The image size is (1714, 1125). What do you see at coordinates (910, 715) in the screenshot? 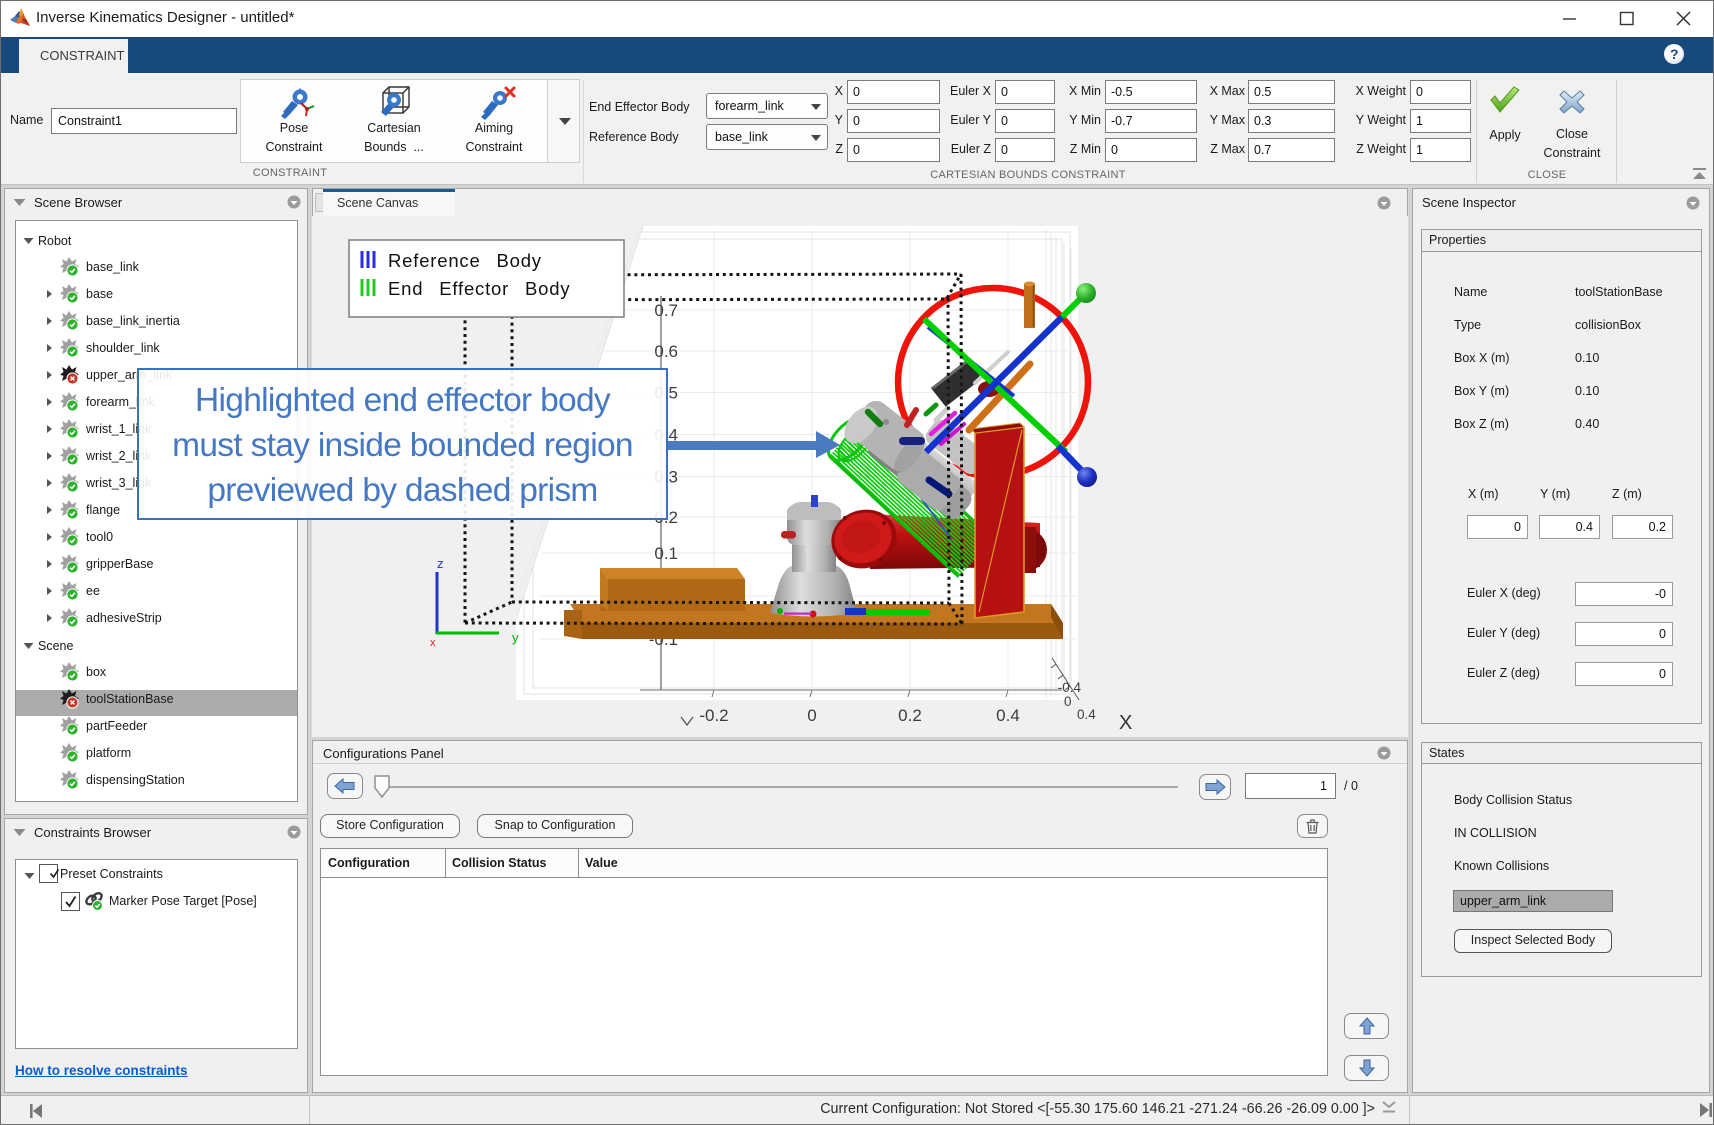
I see `svg-text: 0.2` at bounding box center [910, 715].